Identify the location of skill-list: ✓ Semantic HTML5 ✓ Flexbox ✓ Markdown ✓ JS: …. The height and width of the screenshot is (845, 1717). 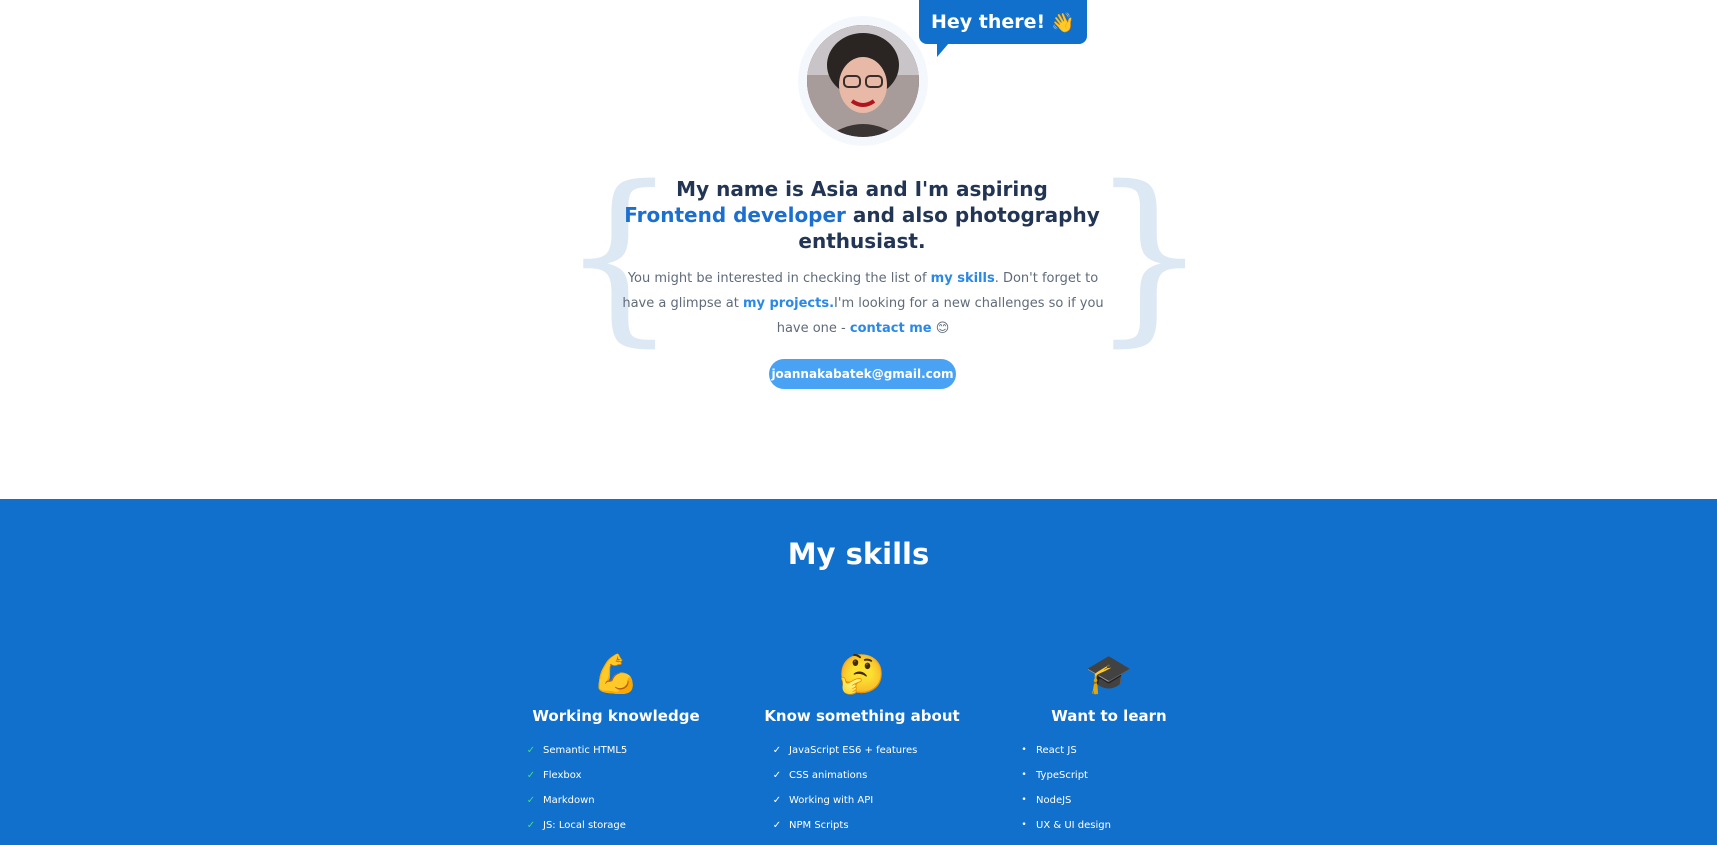
(626, 788).